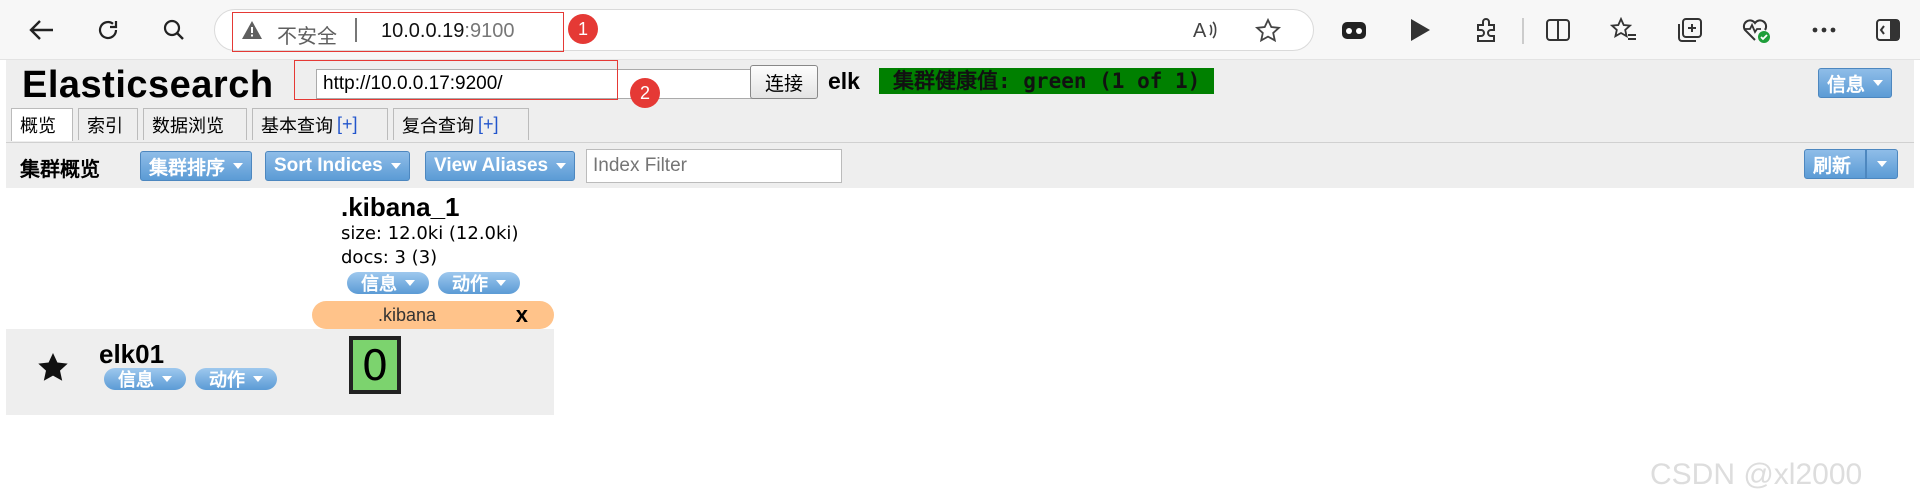  What do you see at coordinates (132, 354) in the screenshot?
I see `node-name: elk01` at bounding box center [132, 354].